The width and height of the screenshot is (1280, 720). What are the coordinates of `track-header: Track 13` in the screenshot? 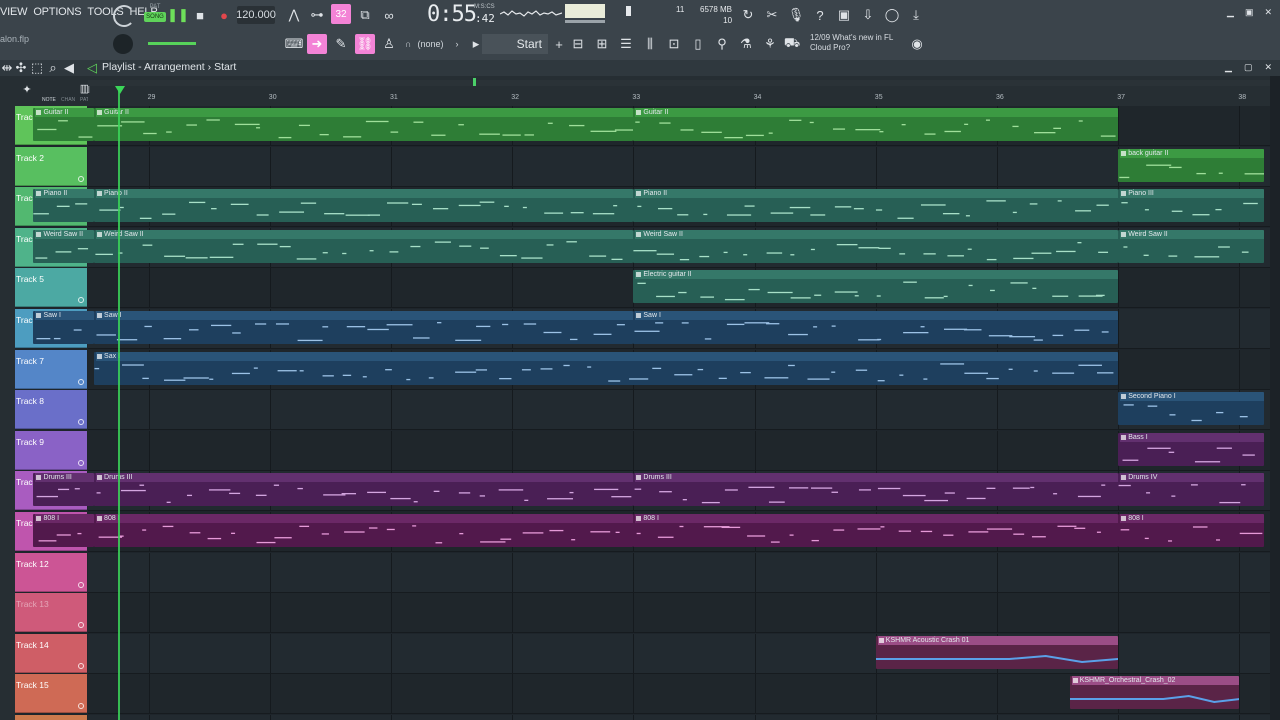 It's located at (51, 613).